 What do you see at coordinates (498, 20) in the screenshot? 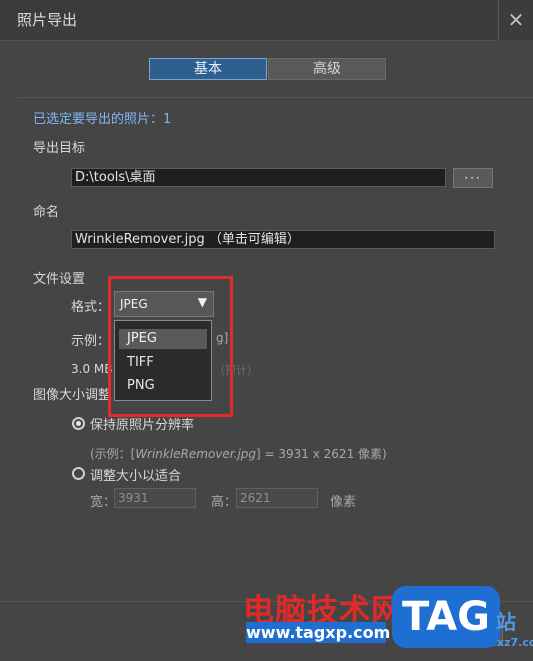
I see `title-divider` at bounding box center [498, 20].